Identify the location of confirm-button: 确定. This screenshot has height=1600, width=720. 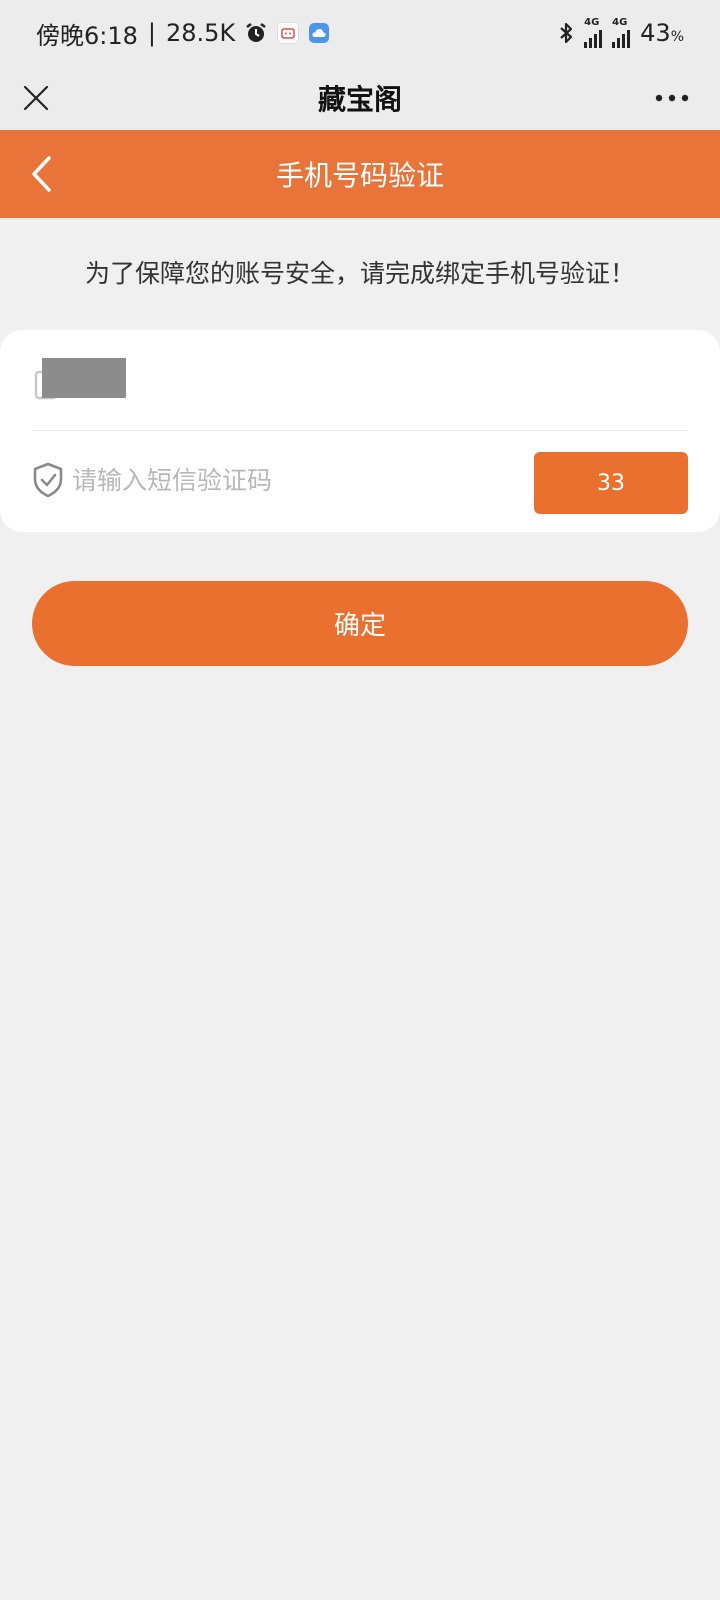
(360, 623).